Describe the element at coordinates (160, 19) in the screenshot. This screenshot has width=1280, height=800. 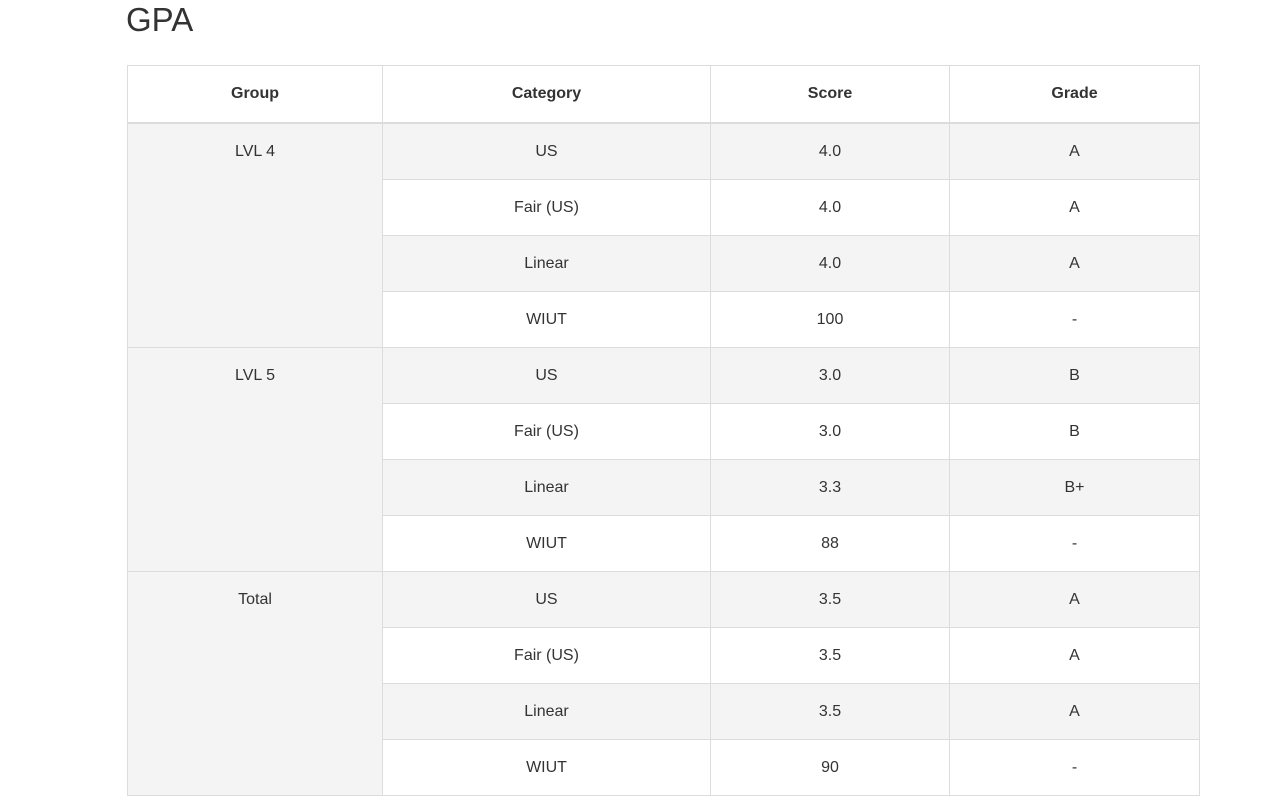
I see `page-title: GPA` at that location.